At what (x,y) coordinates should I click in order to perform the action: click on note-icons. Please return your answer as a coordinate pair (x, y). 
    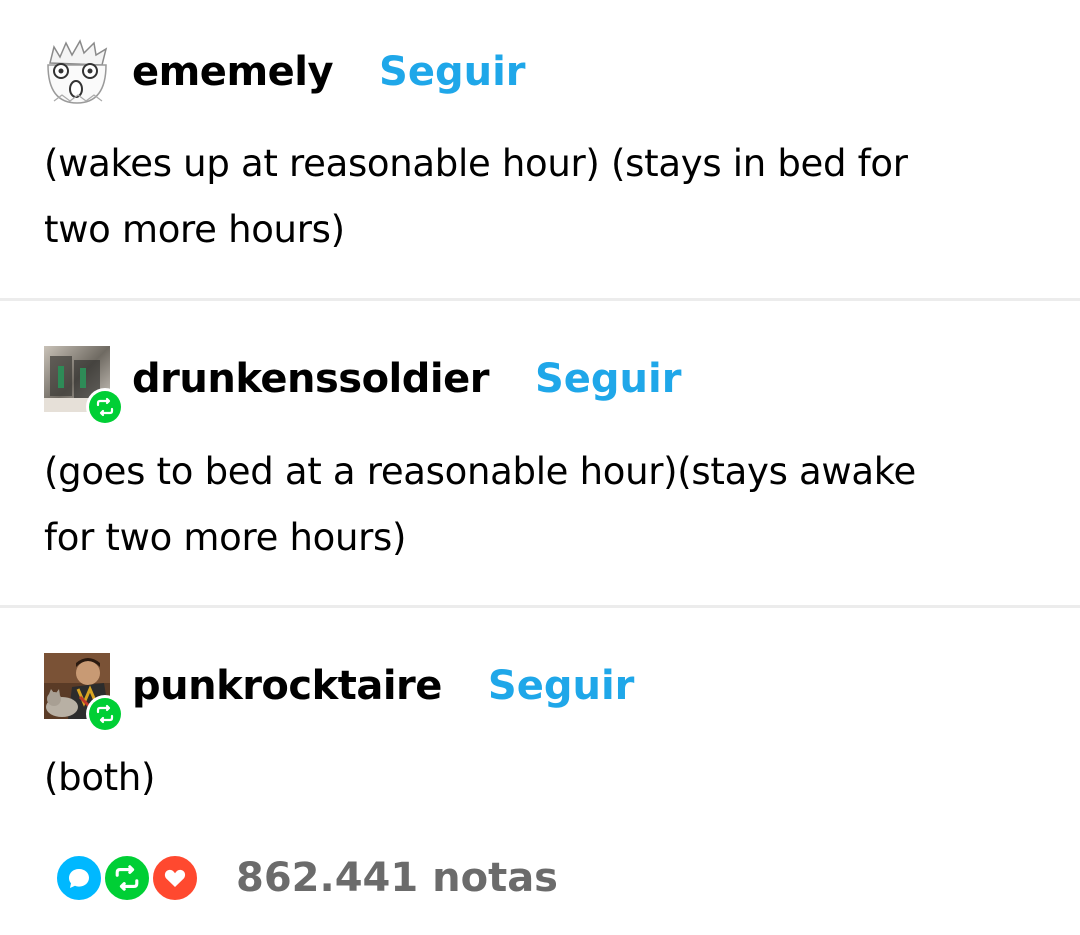
    Looking at the image, I should click on (130, 878).